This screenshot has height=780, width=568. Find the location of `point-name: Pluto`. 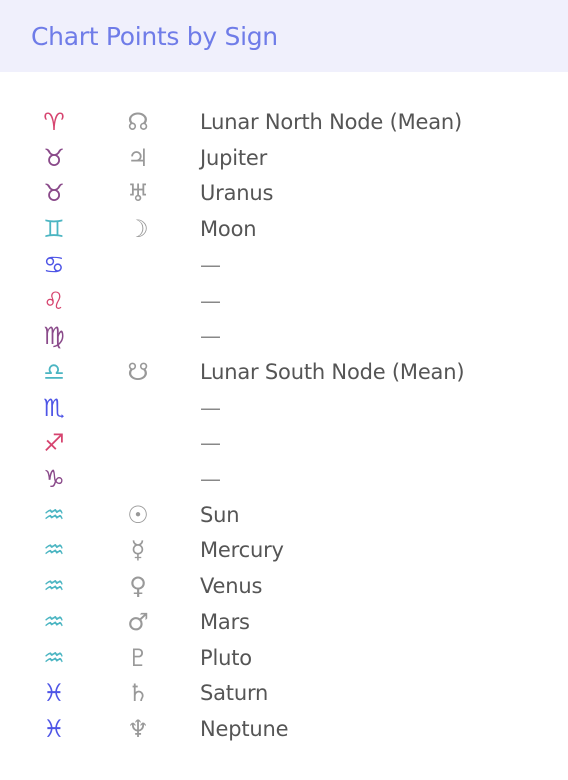

point-name: Pluto is located at coordinates (226, 657).